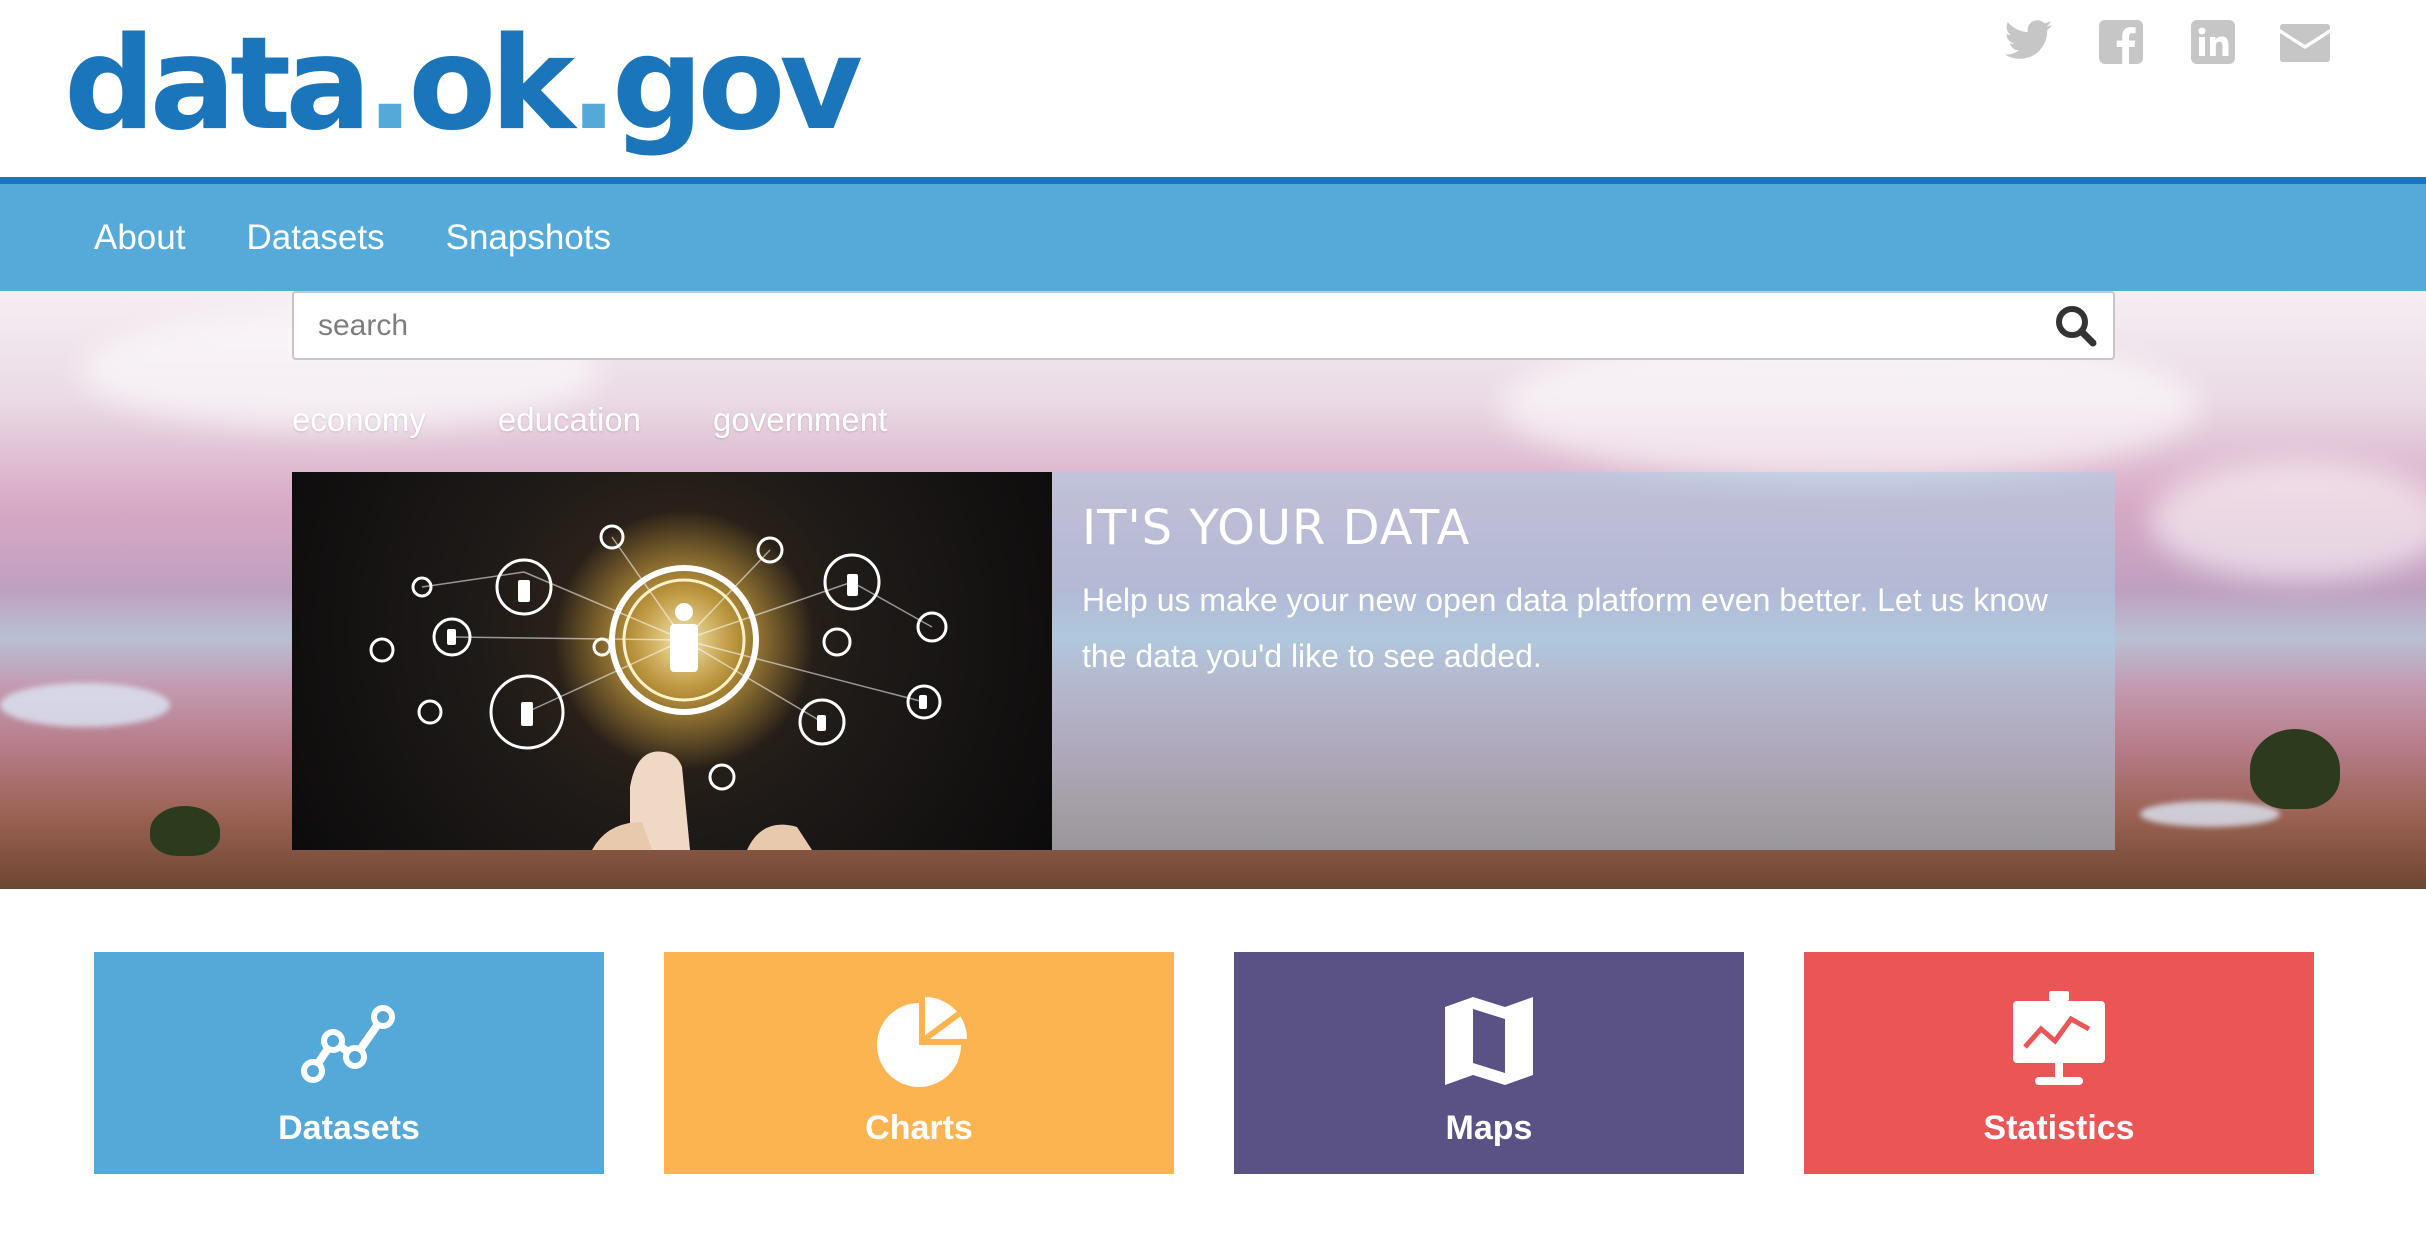  Describe the element at coordinates (1154, 325) in the screenshot. I see `search-input` at that location.